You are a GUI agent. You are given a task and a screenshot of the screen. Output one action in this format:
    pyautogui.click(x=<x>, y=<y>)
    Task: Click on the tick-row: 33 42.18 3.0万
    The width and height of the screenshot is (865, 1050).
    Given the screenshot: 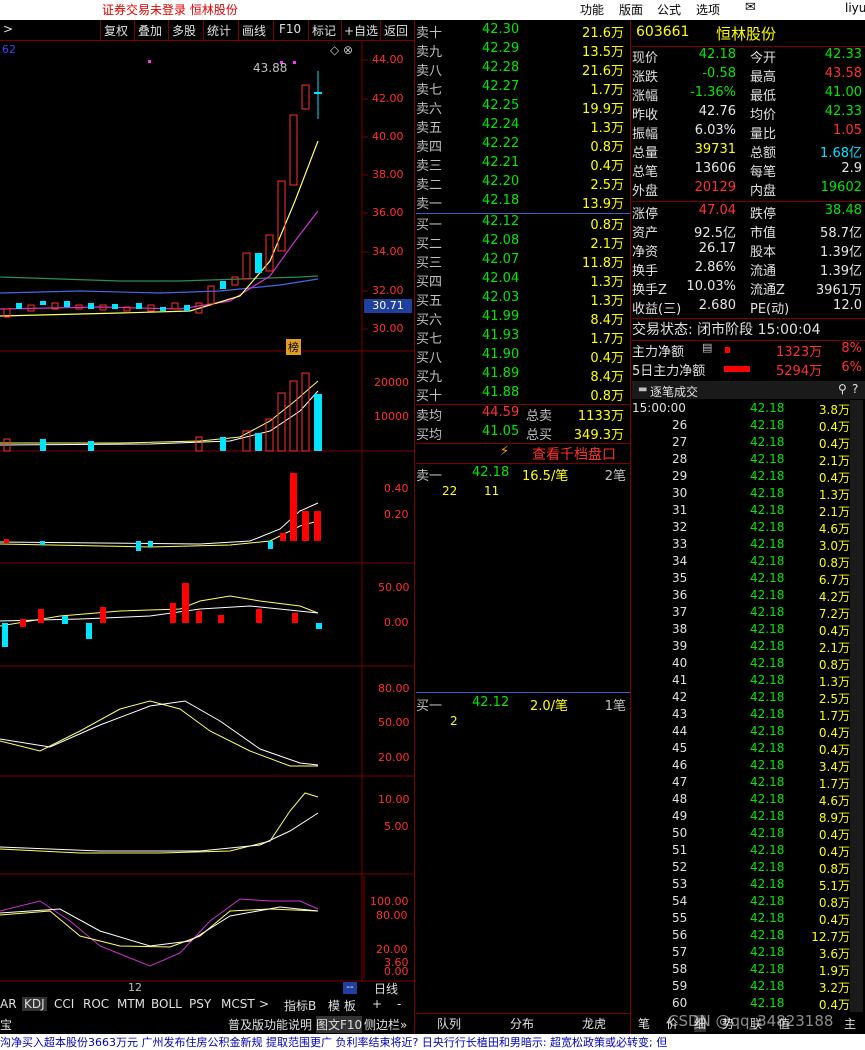 What is the action you would take?
    pyautogui.click(x=748, y=545)
    